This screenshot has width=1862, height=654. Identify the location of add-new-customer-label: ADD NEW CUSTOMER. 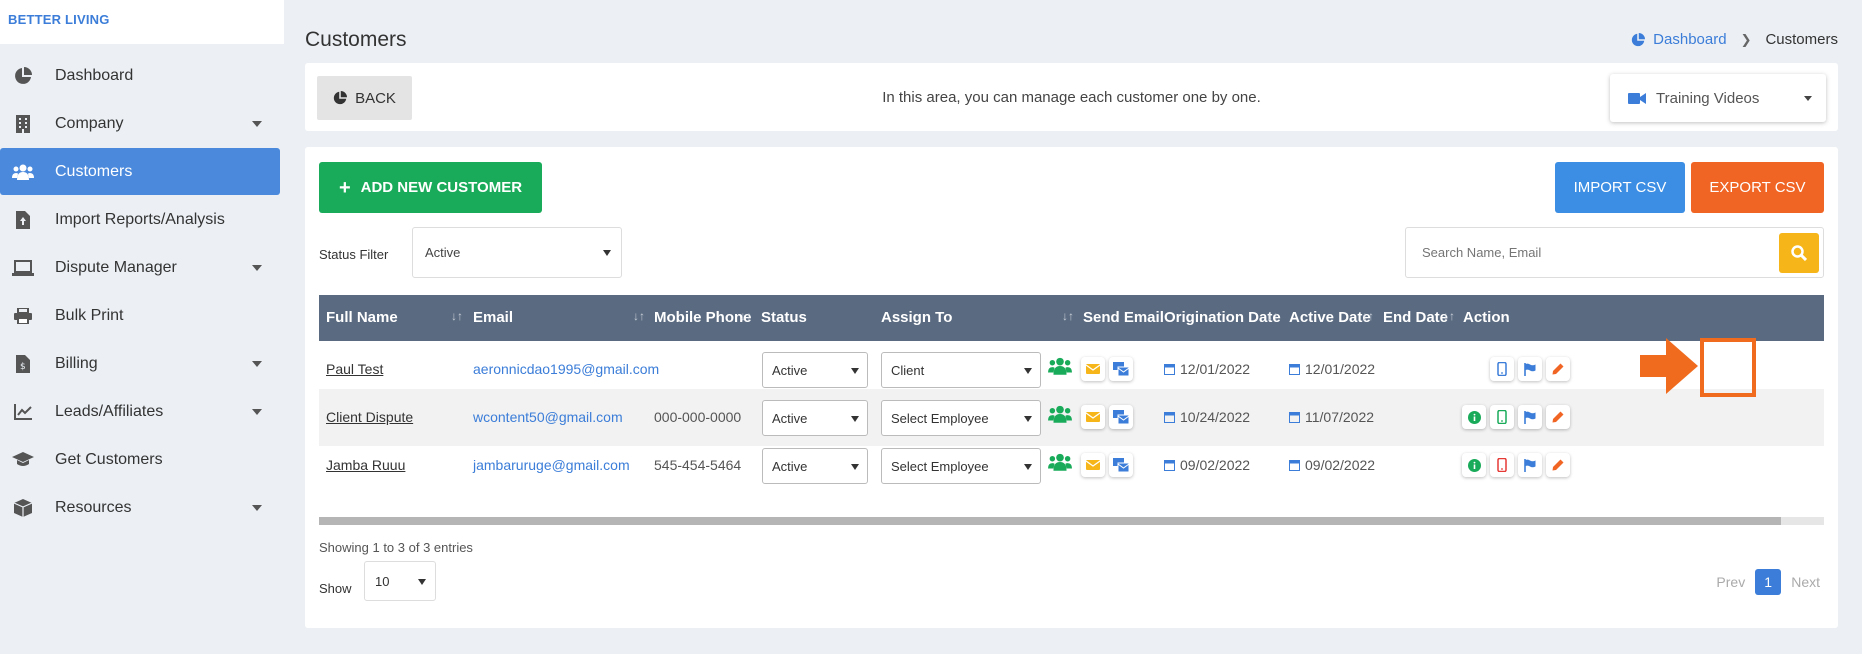
(441, 187).